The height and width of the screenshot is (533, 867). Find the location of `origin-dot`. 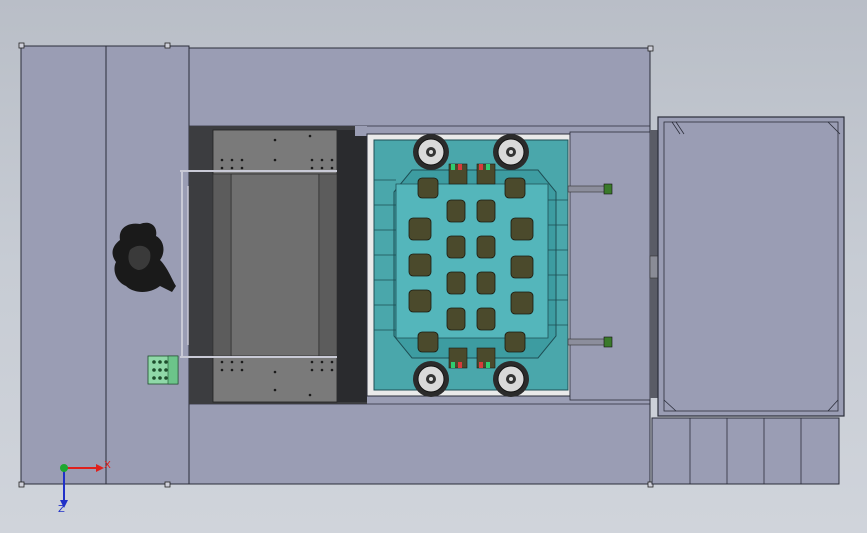

origin-dot is located at coordinates (64, 468).